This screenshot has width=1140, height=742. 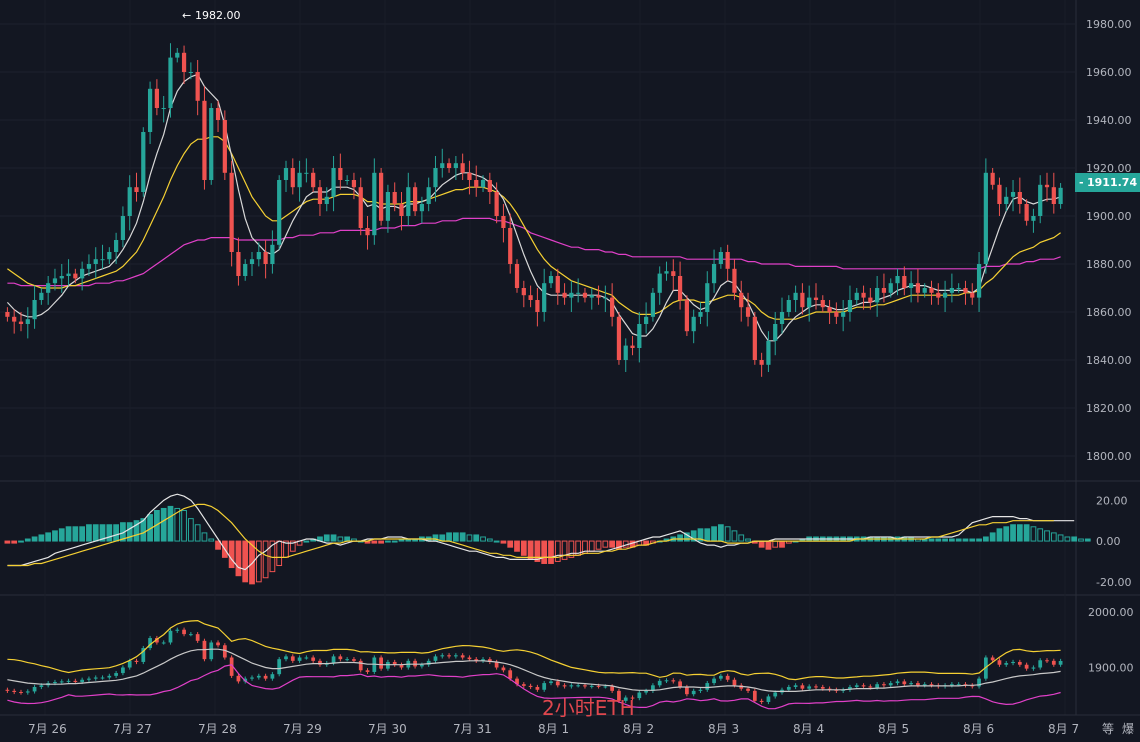 What do you see at coordinates (1108, 729) in the screenshot?
I see `settings-icon: 等` at bounding box center [1108, 729].